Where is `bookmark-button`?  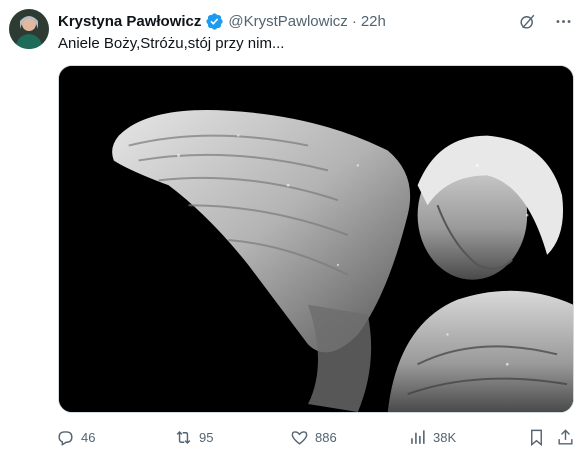
bookmark-button is located at coordinates (536, 437).